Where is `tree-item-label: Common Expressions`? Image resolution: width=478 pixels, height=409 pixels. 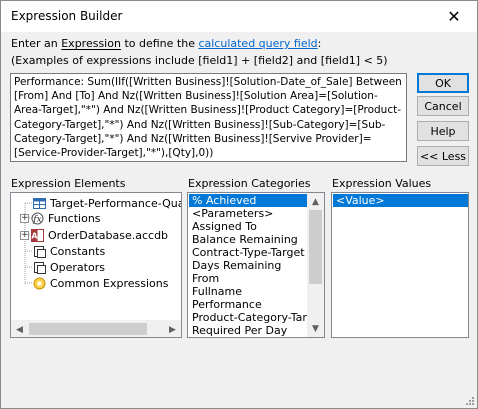
tree-item-label: Common Expressions is located at coordinates (109, 283).